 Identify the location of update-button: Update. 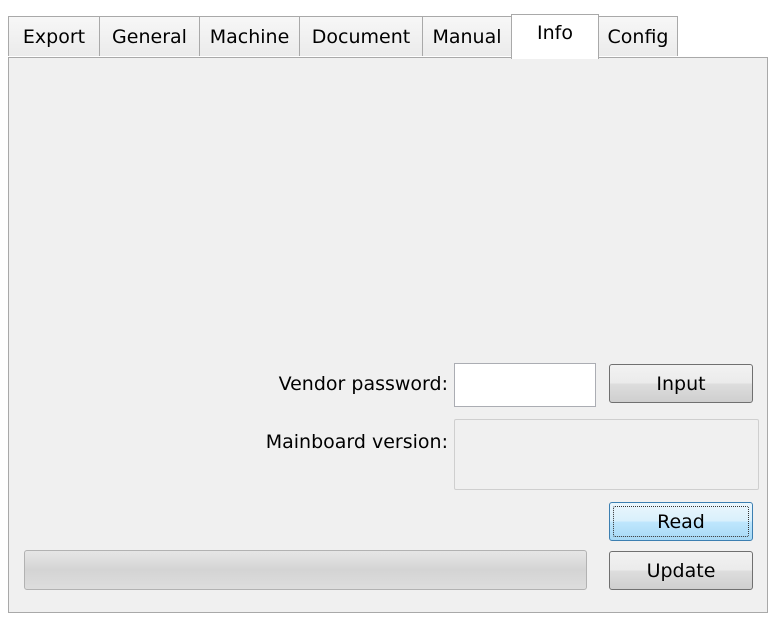
(681, 570).